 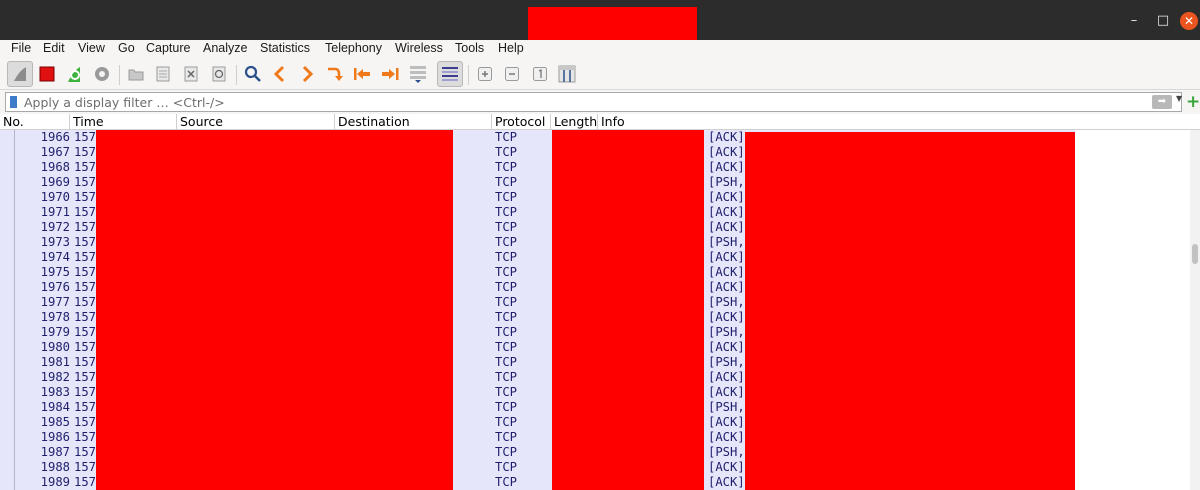 What do you see at coordinates (55, 317) in the screenshot?
I see `packet-number: 1978` at bounding box center [55, 317].